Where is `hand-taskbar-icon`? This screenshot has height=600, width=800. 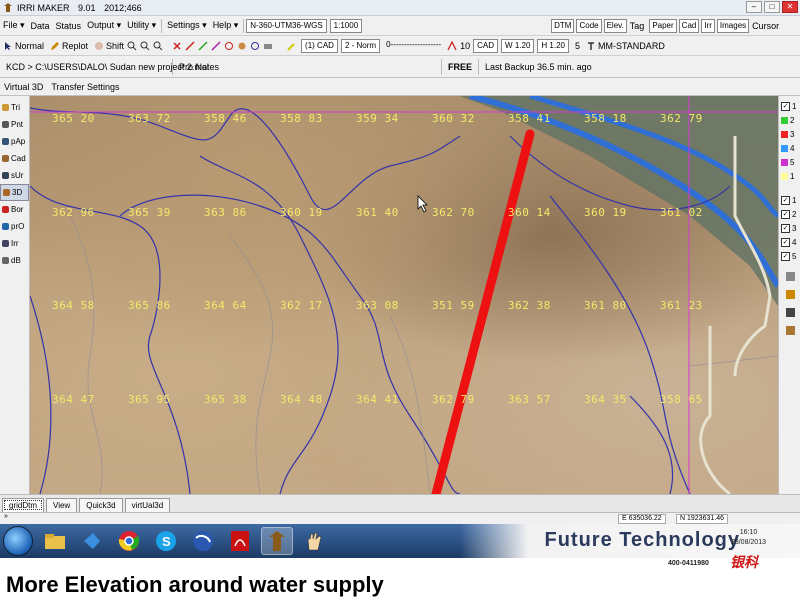
hand-taskbar-icon is located at coordinates (314, 541).